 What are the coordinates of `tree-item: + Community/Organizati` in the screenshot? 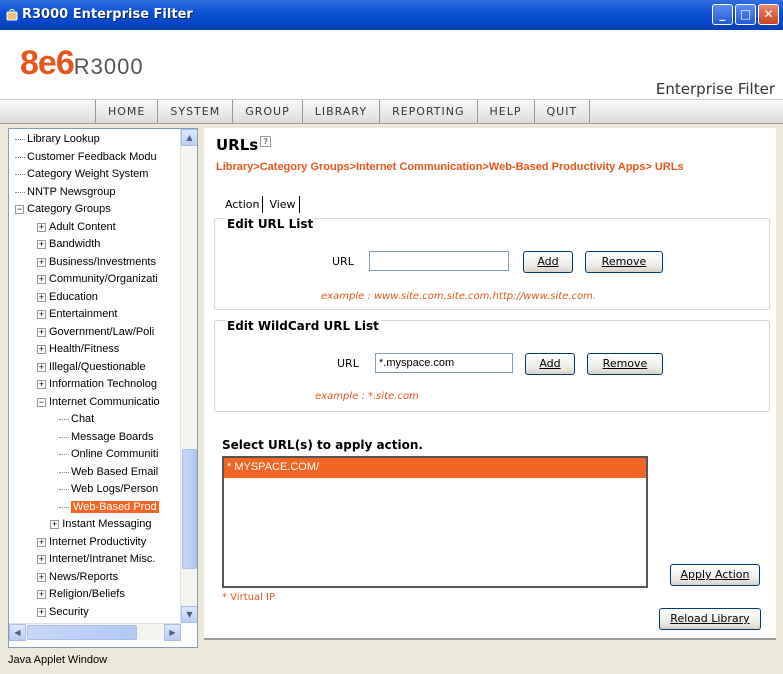 It's located at (97, 279).